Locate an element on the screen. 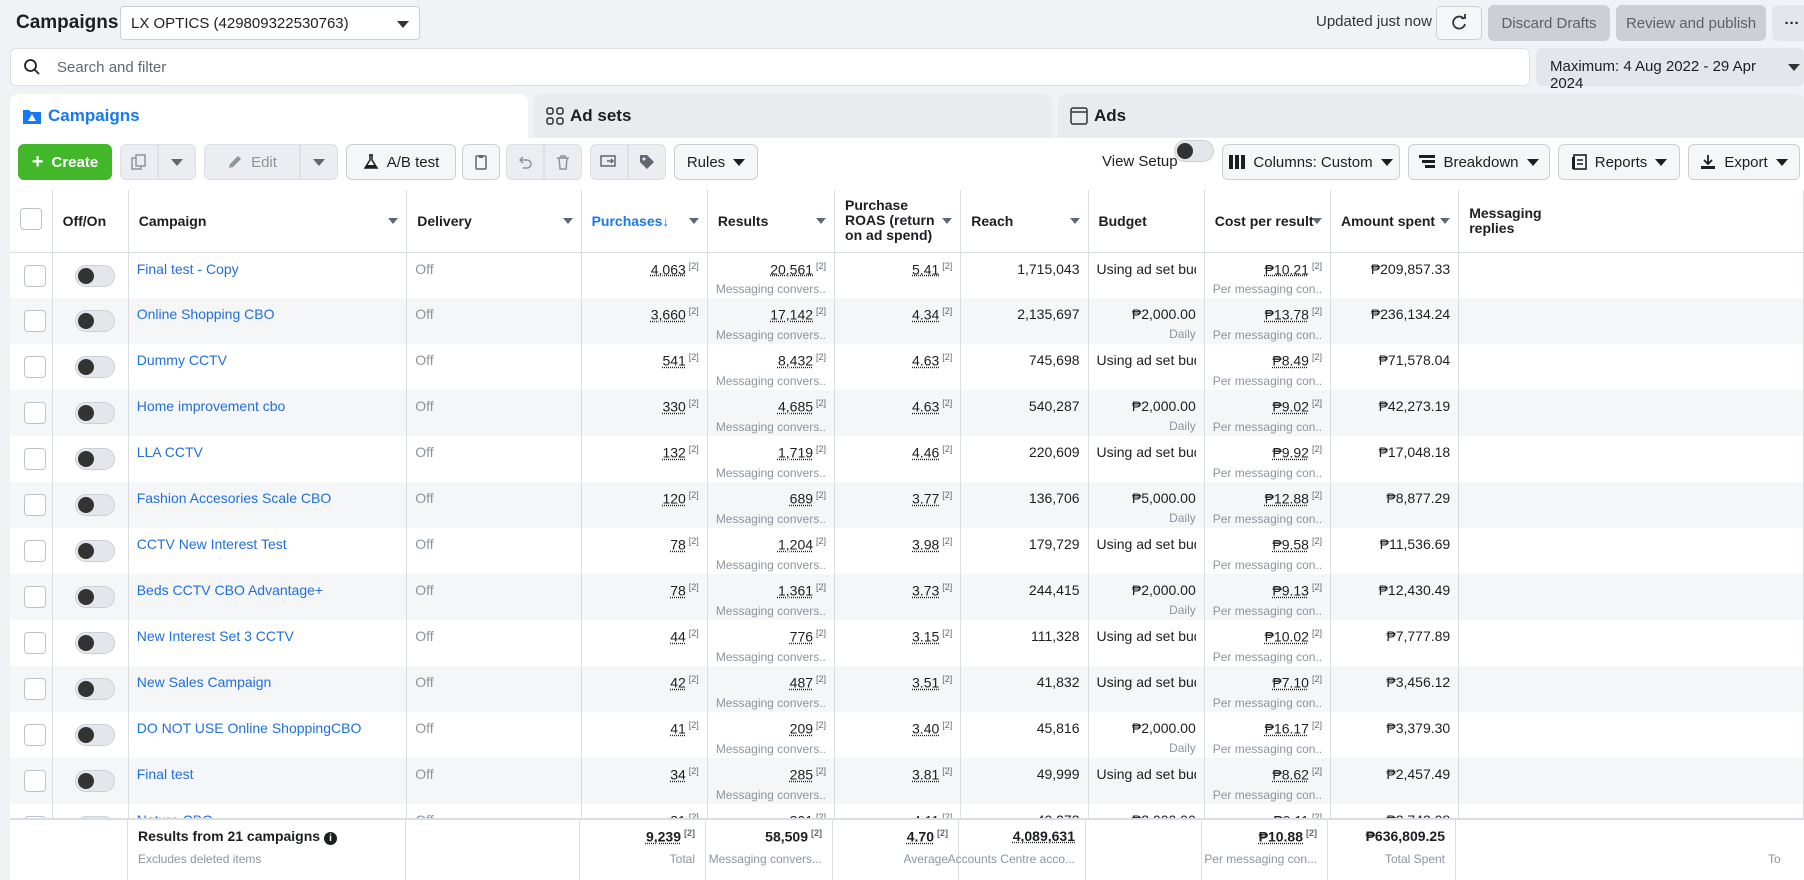  roas-value: 3.51 [2] is located at coordinates (897, 682).